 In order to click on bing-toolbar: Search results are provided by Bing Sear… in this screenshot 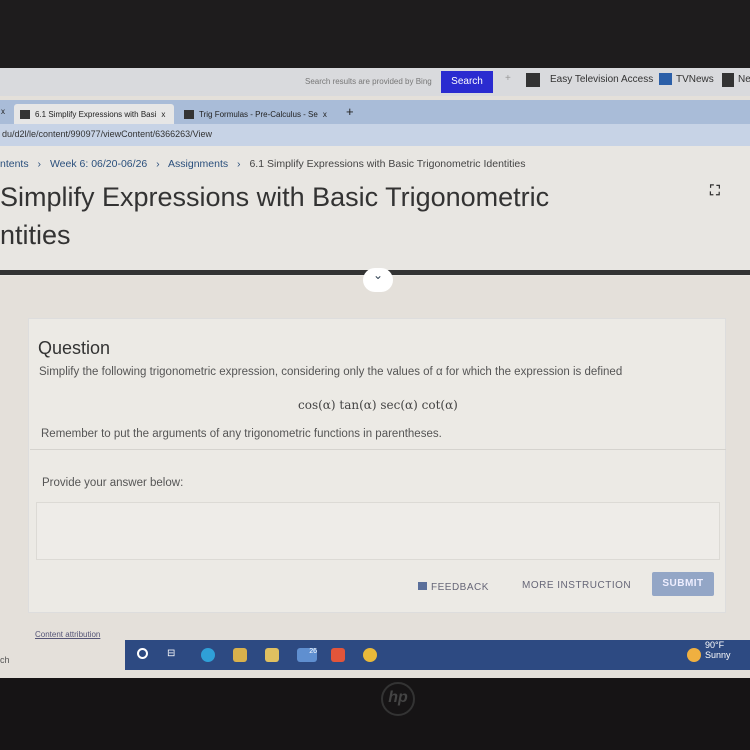, I will do `click(375, 82)`.